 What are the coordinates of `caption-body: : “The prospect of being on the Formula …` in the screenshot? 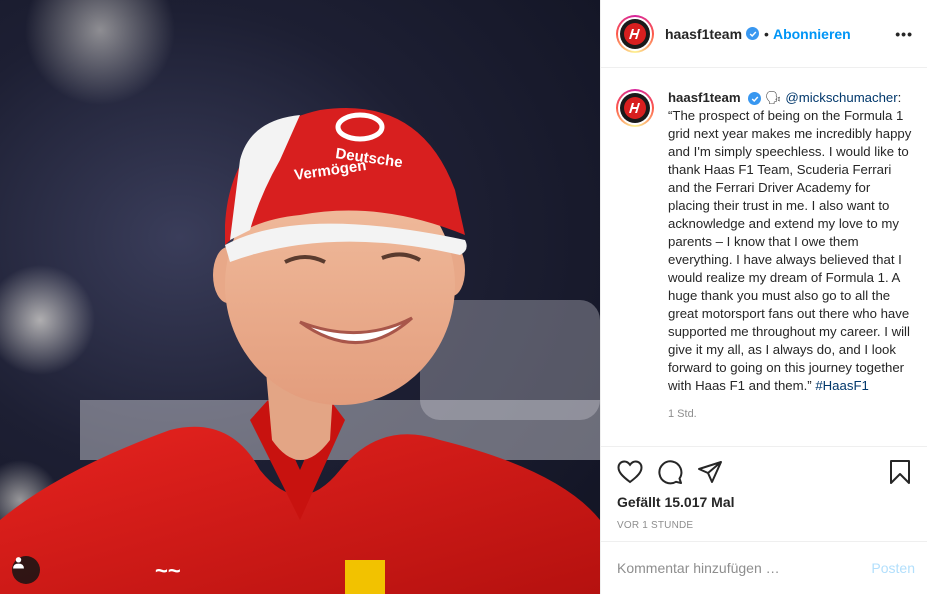 It's located at (790, 241).